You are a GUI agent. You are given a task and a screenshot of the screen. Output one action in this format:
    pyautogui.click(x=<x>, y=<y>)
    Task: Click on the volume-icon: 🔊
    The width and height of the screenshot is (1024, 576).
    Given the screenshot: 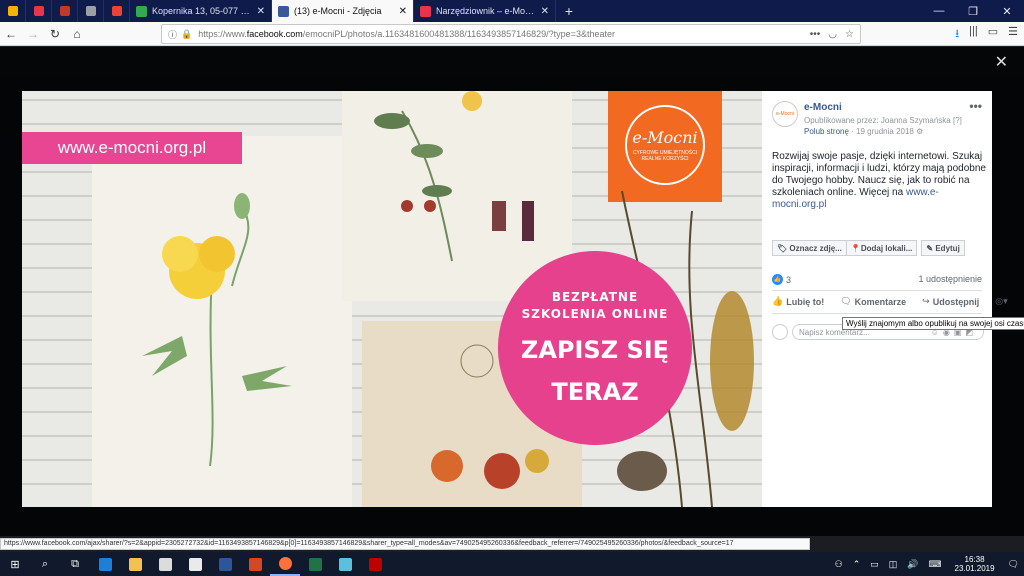 What is the action you would take?
    pyautogui.click(x=912, y=564)
    